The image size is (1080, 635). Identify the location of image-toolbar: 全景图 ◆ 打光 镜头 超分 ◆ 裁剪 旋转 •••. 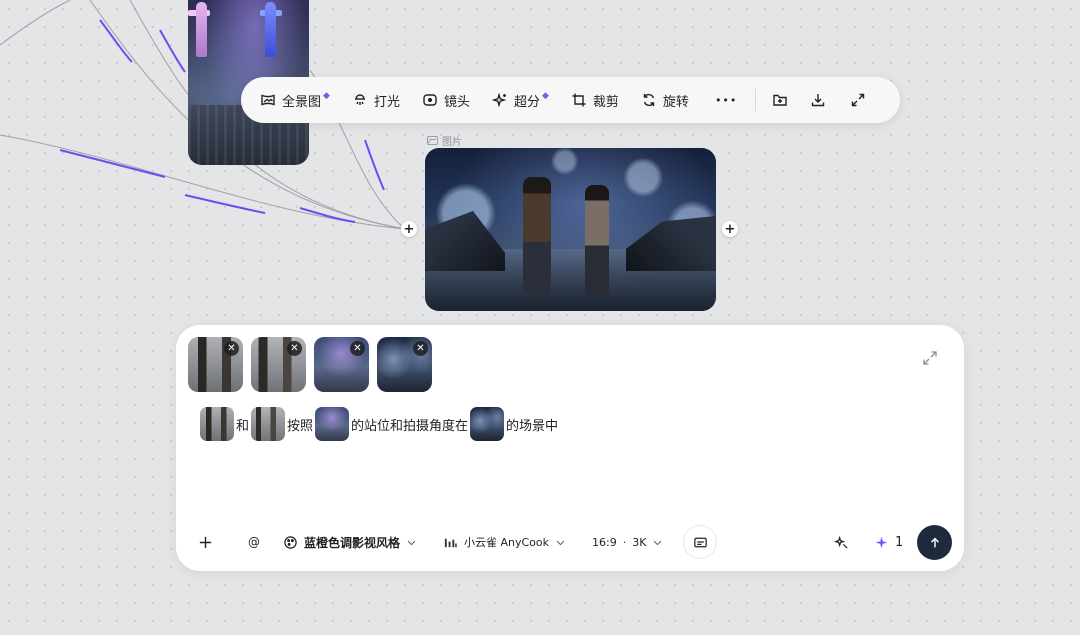
(570, 100).